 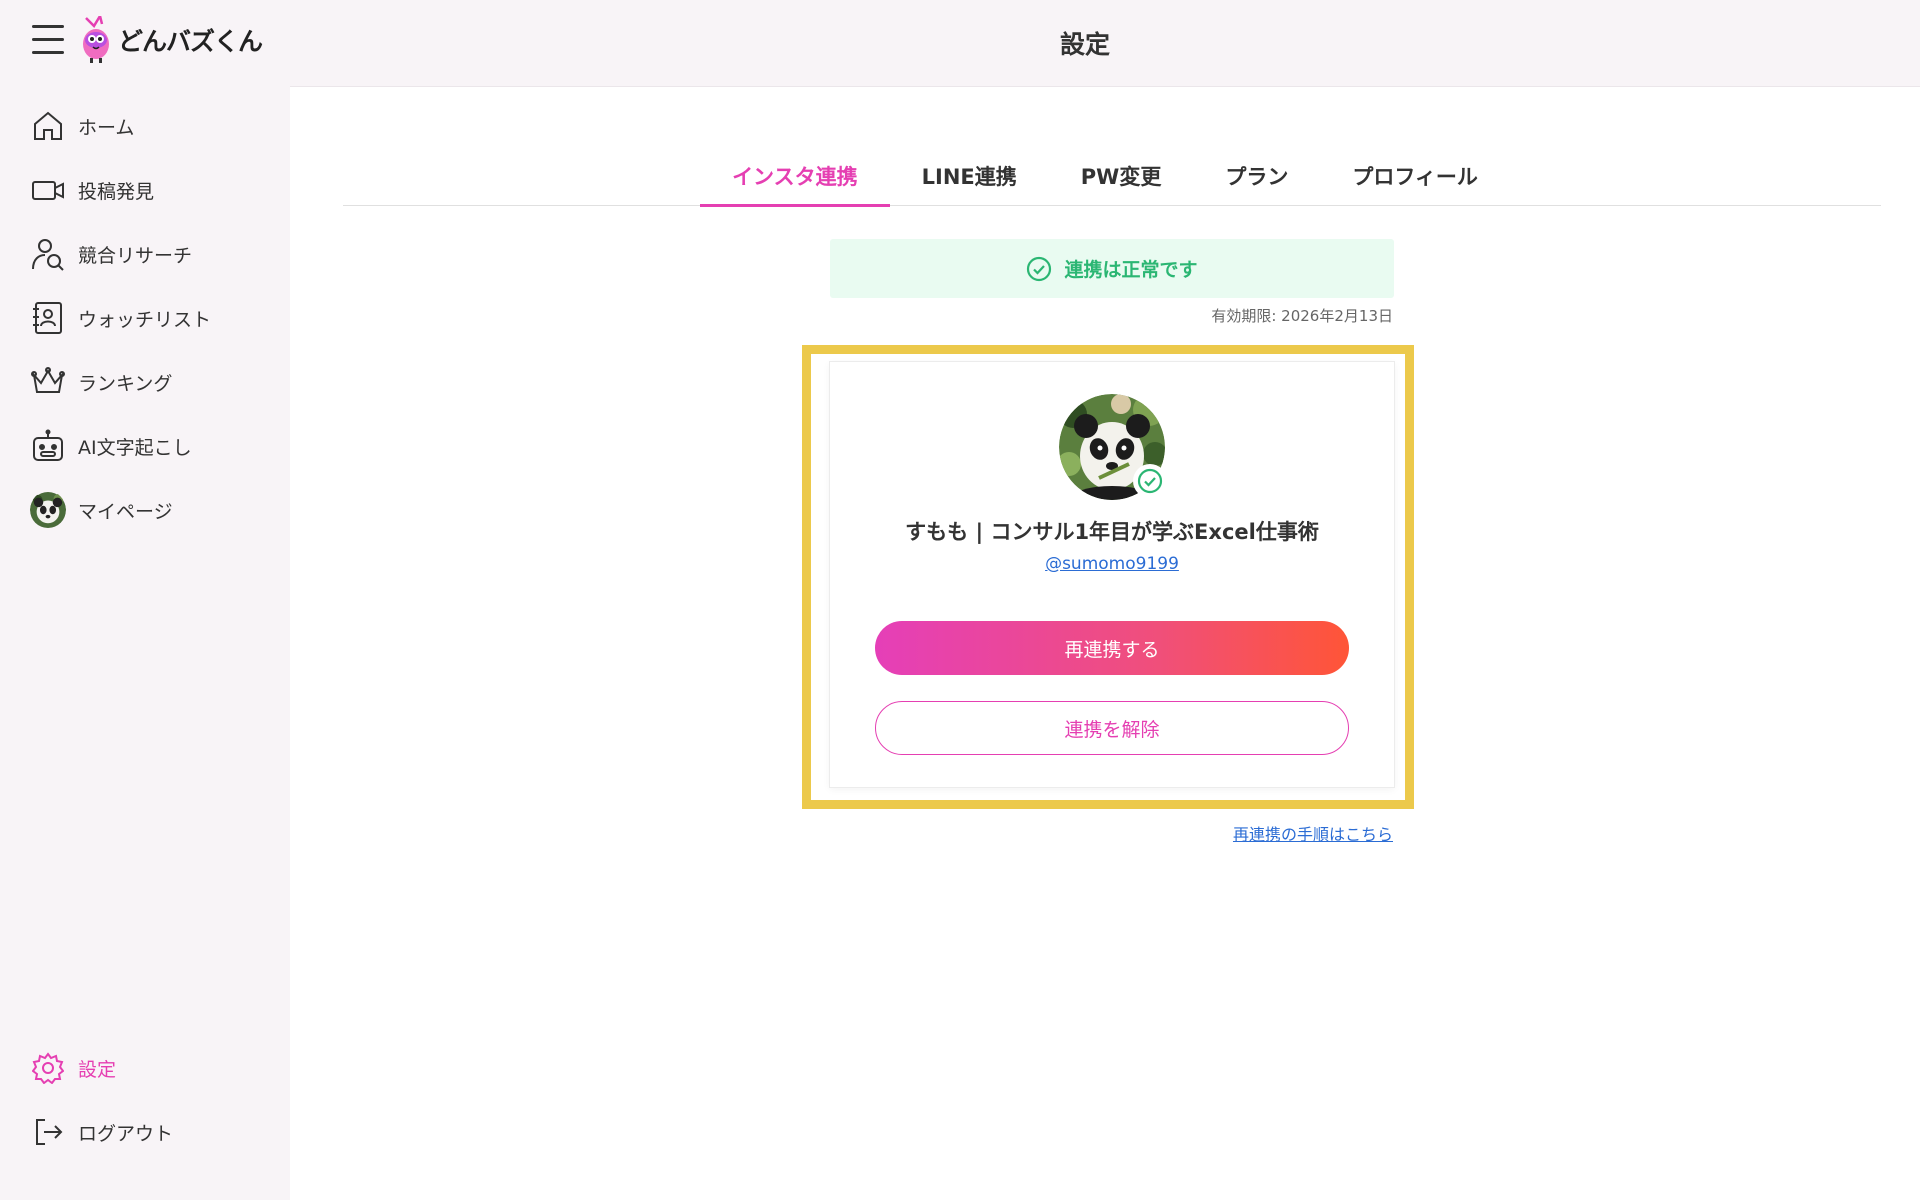 I want to click on sidebar-item-competitor-research: 競合リサーチ, so click(x=145, y=254).